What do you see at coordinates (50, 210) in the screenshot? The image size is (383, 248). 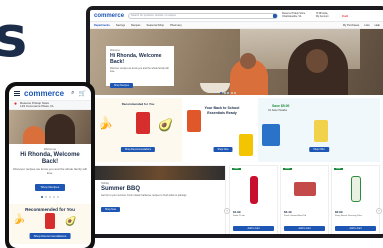 I see `mobile-recommended-title: Recommended for You` at bounding box center [50, 210].